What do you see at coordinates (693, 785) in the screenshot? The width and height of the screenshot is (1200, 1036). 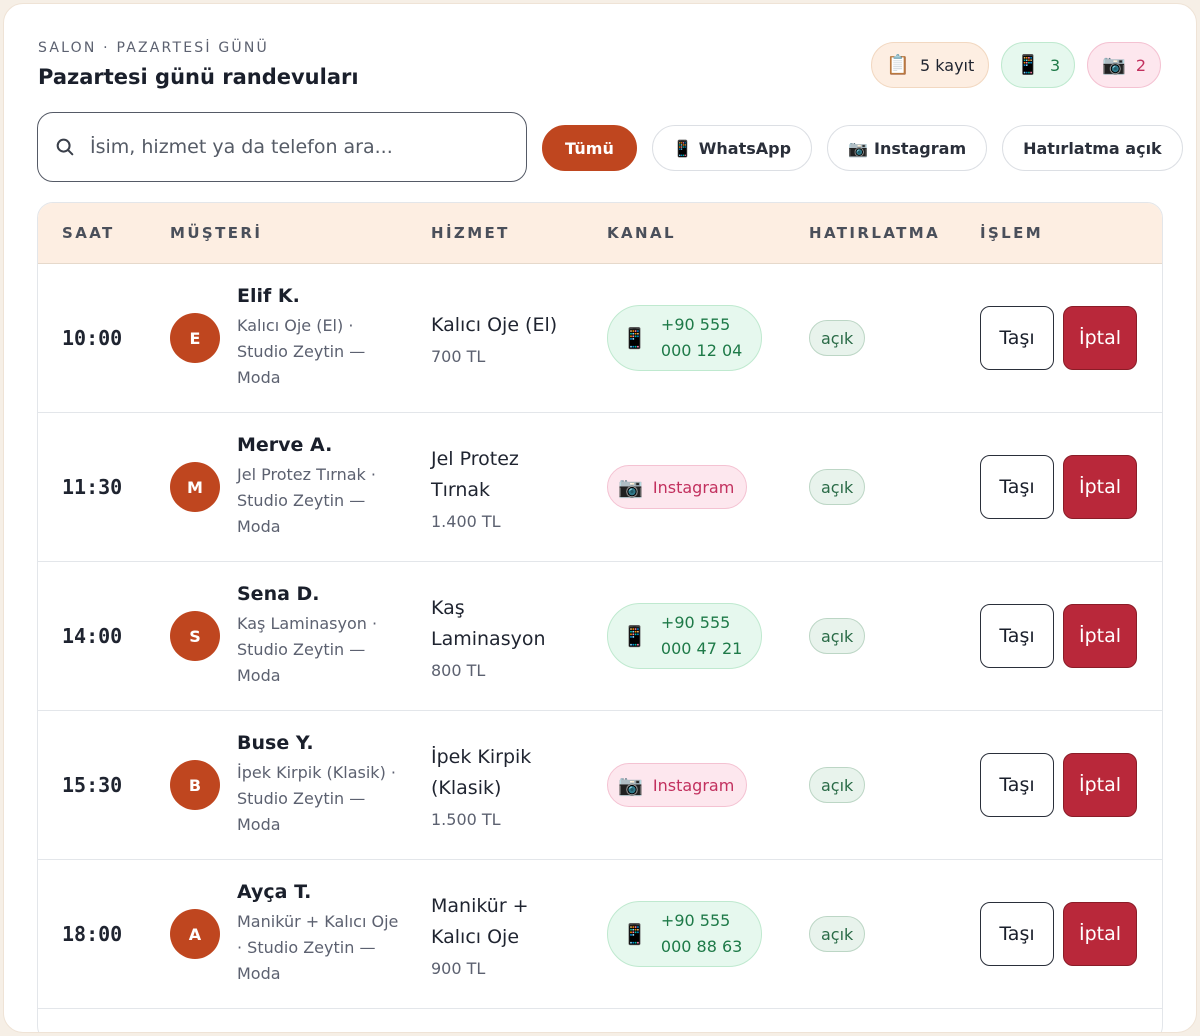 I see `instagram-label: Instagram` at bounding box center [693, 785].